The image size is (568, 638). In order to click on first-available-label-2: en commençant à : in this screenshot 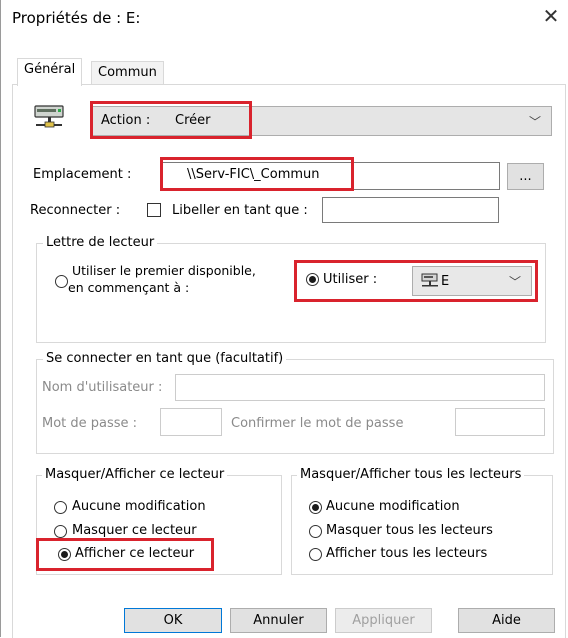, I will do `click(129, 287)`.